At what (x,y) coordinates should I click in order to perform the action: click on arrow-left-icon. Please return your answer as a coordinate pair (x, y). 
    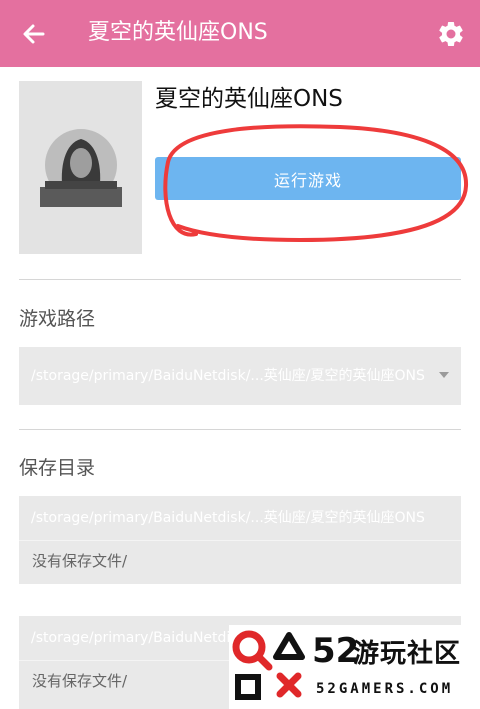
    Looking at the image, I should click on (34, 34).